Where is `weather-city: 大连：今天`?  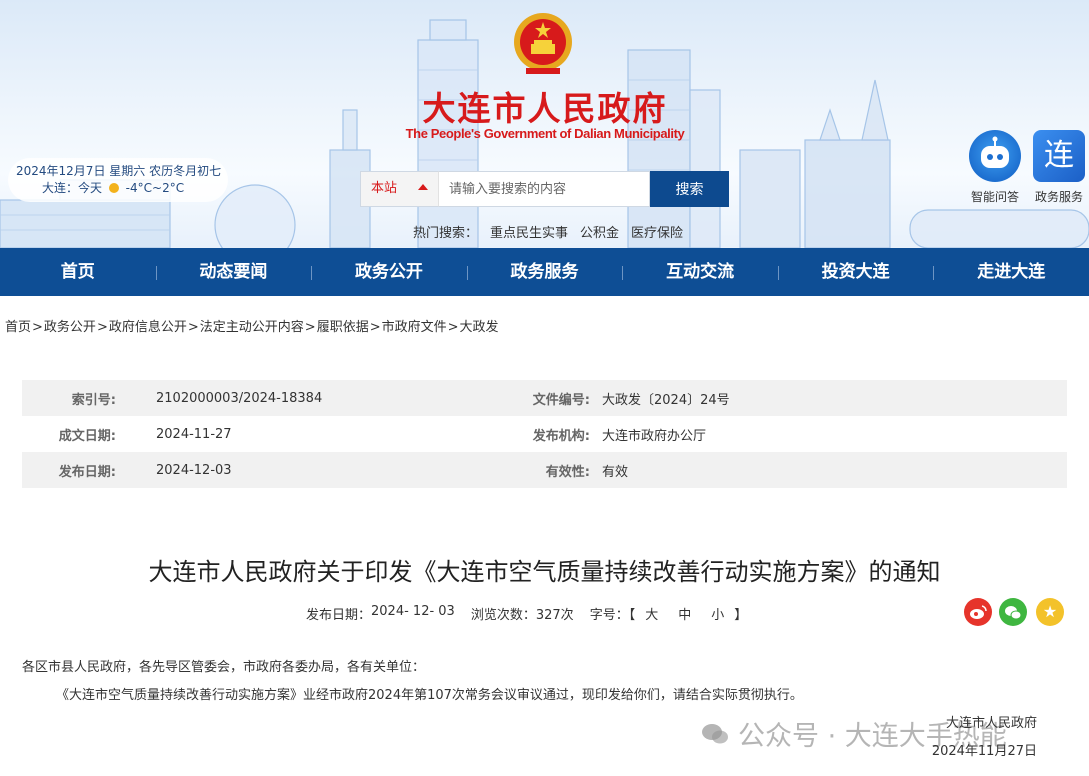
weather-city: 大连：今天 is located at coordinates (72, 188).